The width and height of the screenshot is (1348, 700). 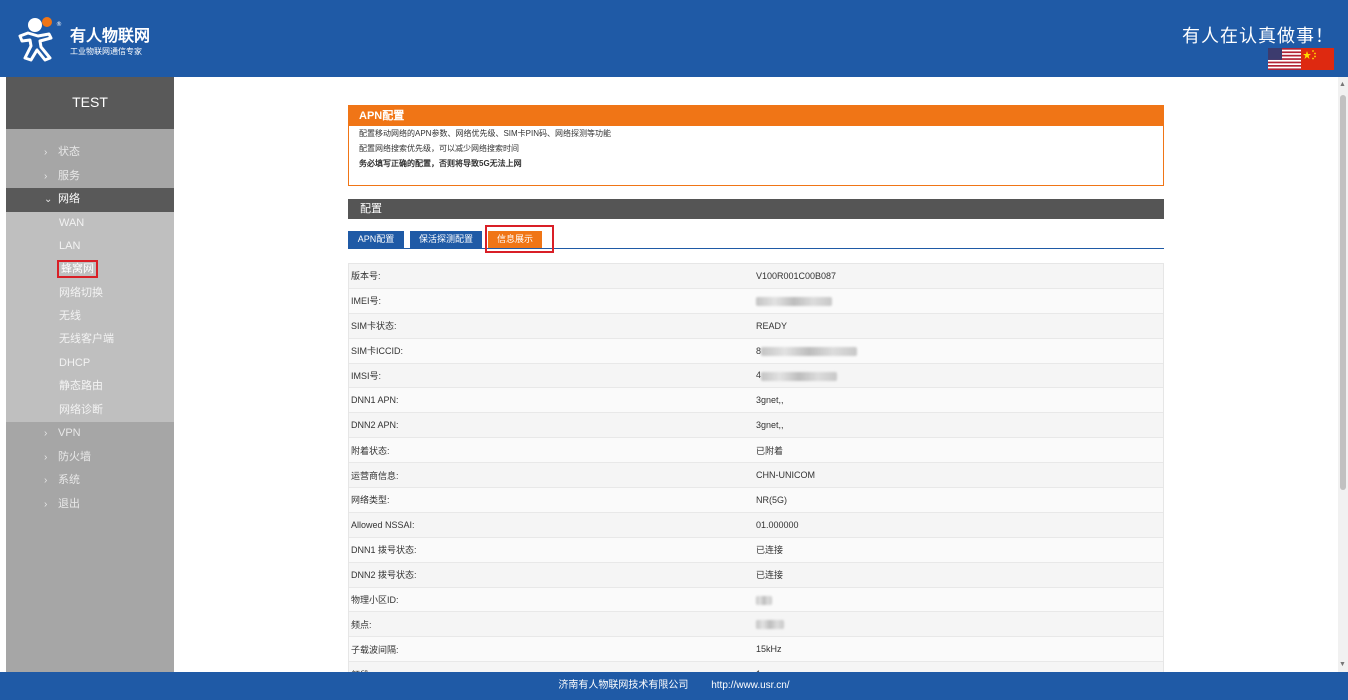 What do you see at coordinates (623, 685) in the screenshot?
I see `footer-company: 济南有人物联网技术有限公司` at bounding box center [623, 685].